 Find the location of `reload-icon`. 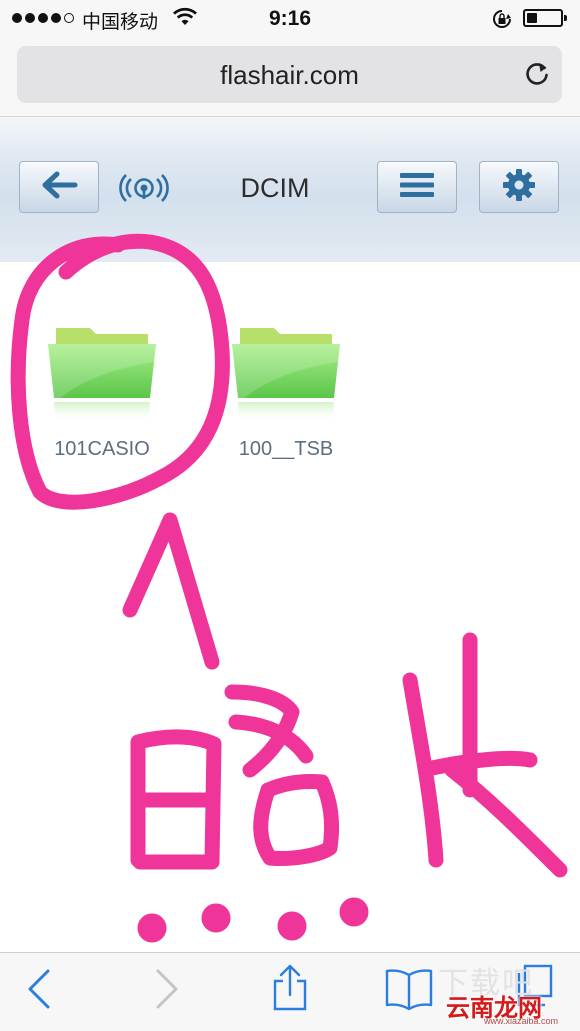

reload-icon is located at coordinates (537, 76).